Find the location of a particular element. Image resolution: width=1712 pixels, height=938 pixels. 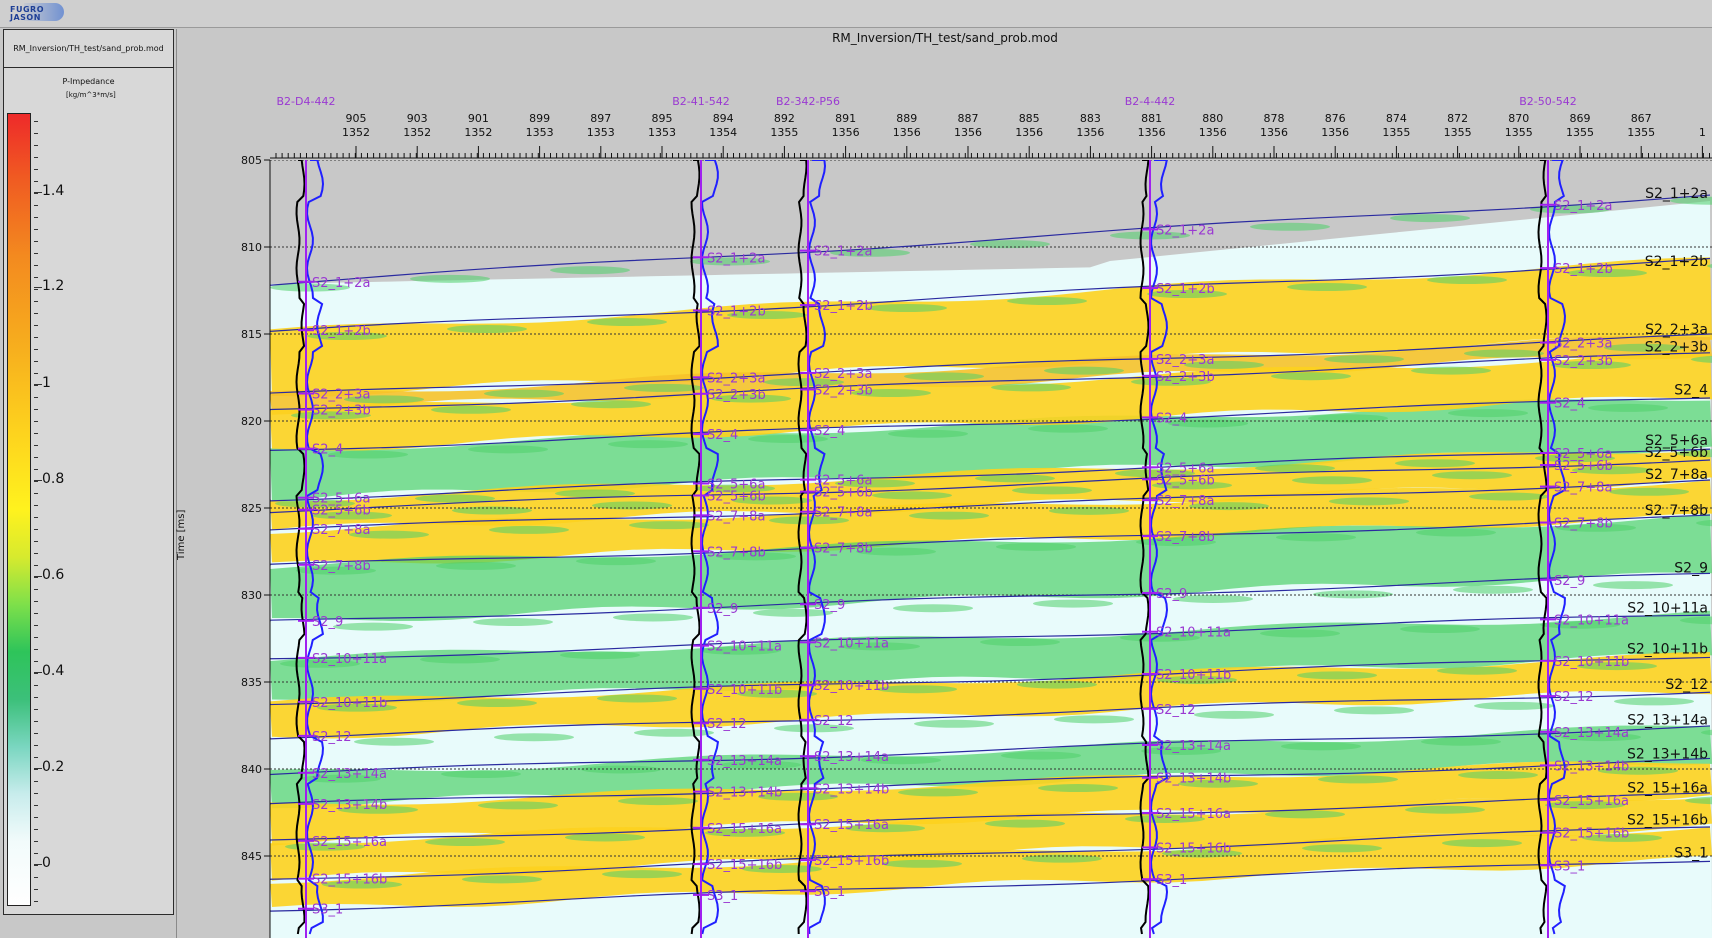

top-scale-label-row1: 878 is located at coordinates (1274, 118).